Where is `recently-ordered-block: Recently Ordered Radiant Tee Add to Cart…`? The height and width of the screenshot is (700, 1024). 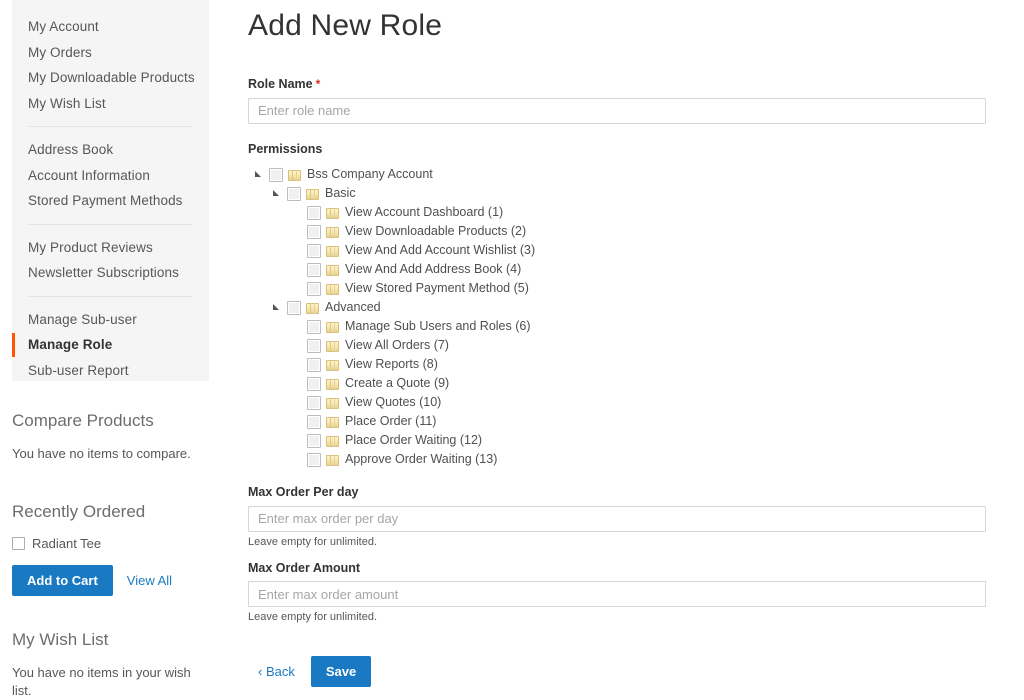 recently-ordered-block: Recently Ordered Radiant Tee Add to Cart… is located at coordinates (112, 549).